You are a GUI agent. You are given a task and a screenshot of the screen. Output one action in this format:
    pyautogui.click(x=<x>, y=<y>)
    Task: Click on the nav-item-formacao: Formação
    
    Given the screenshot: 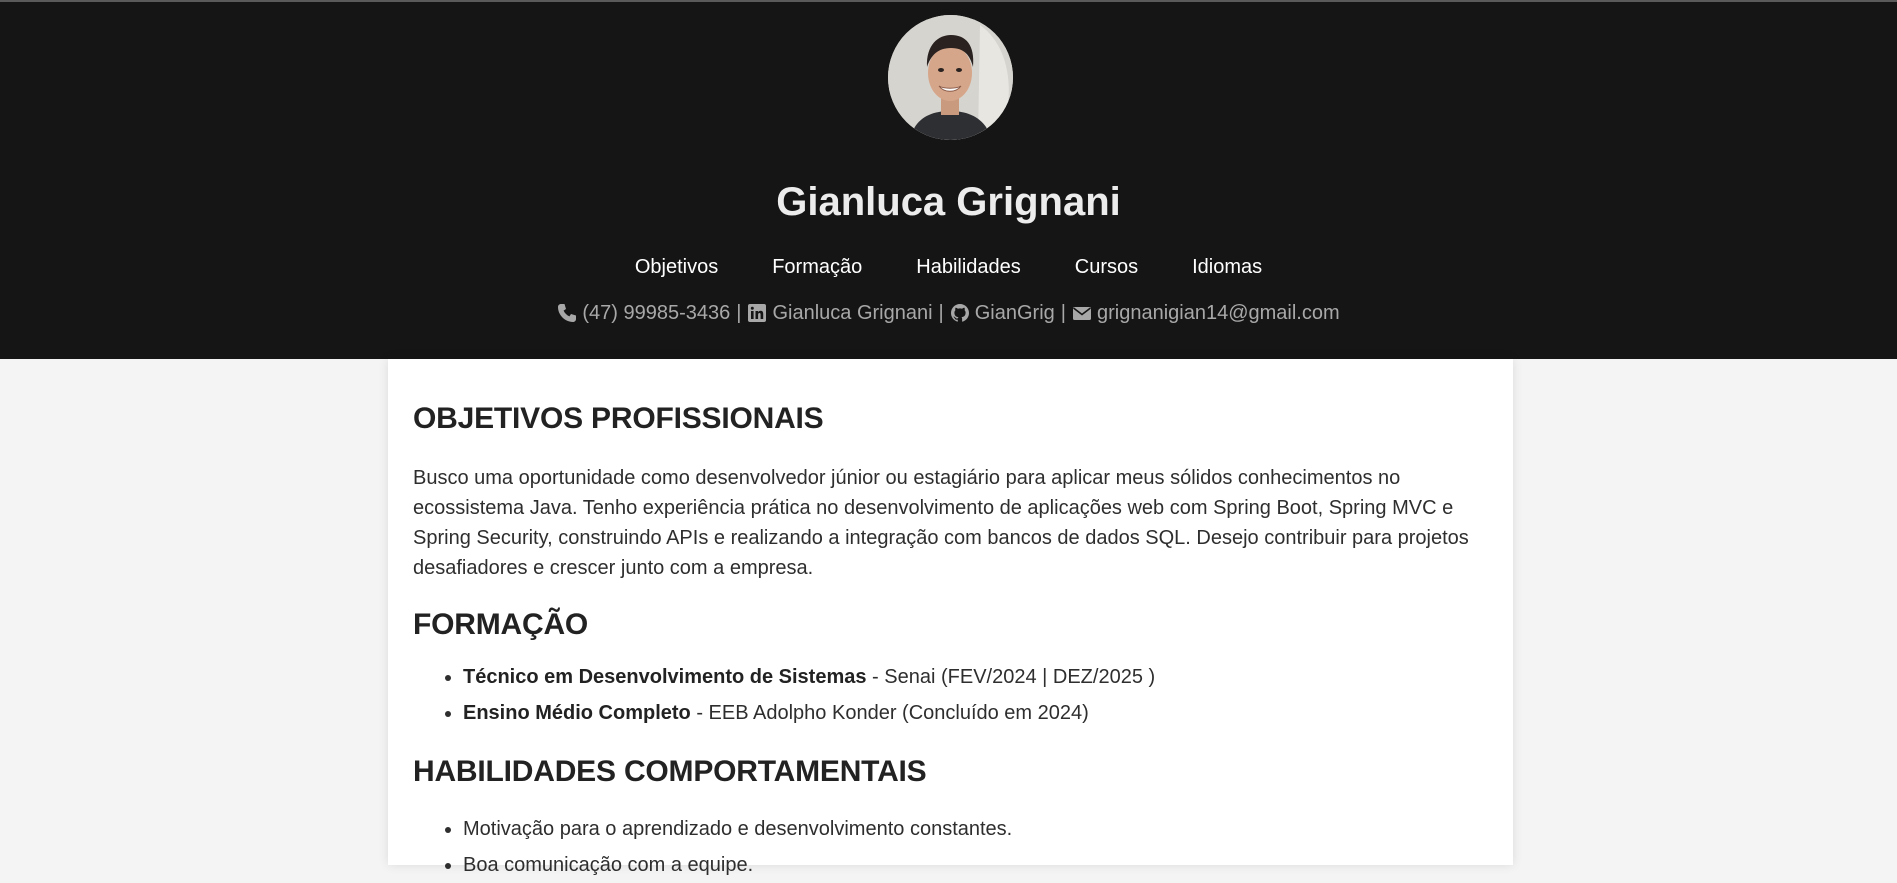 What is the action you would take?
    pyautogui.click(x=817, y=267)
    